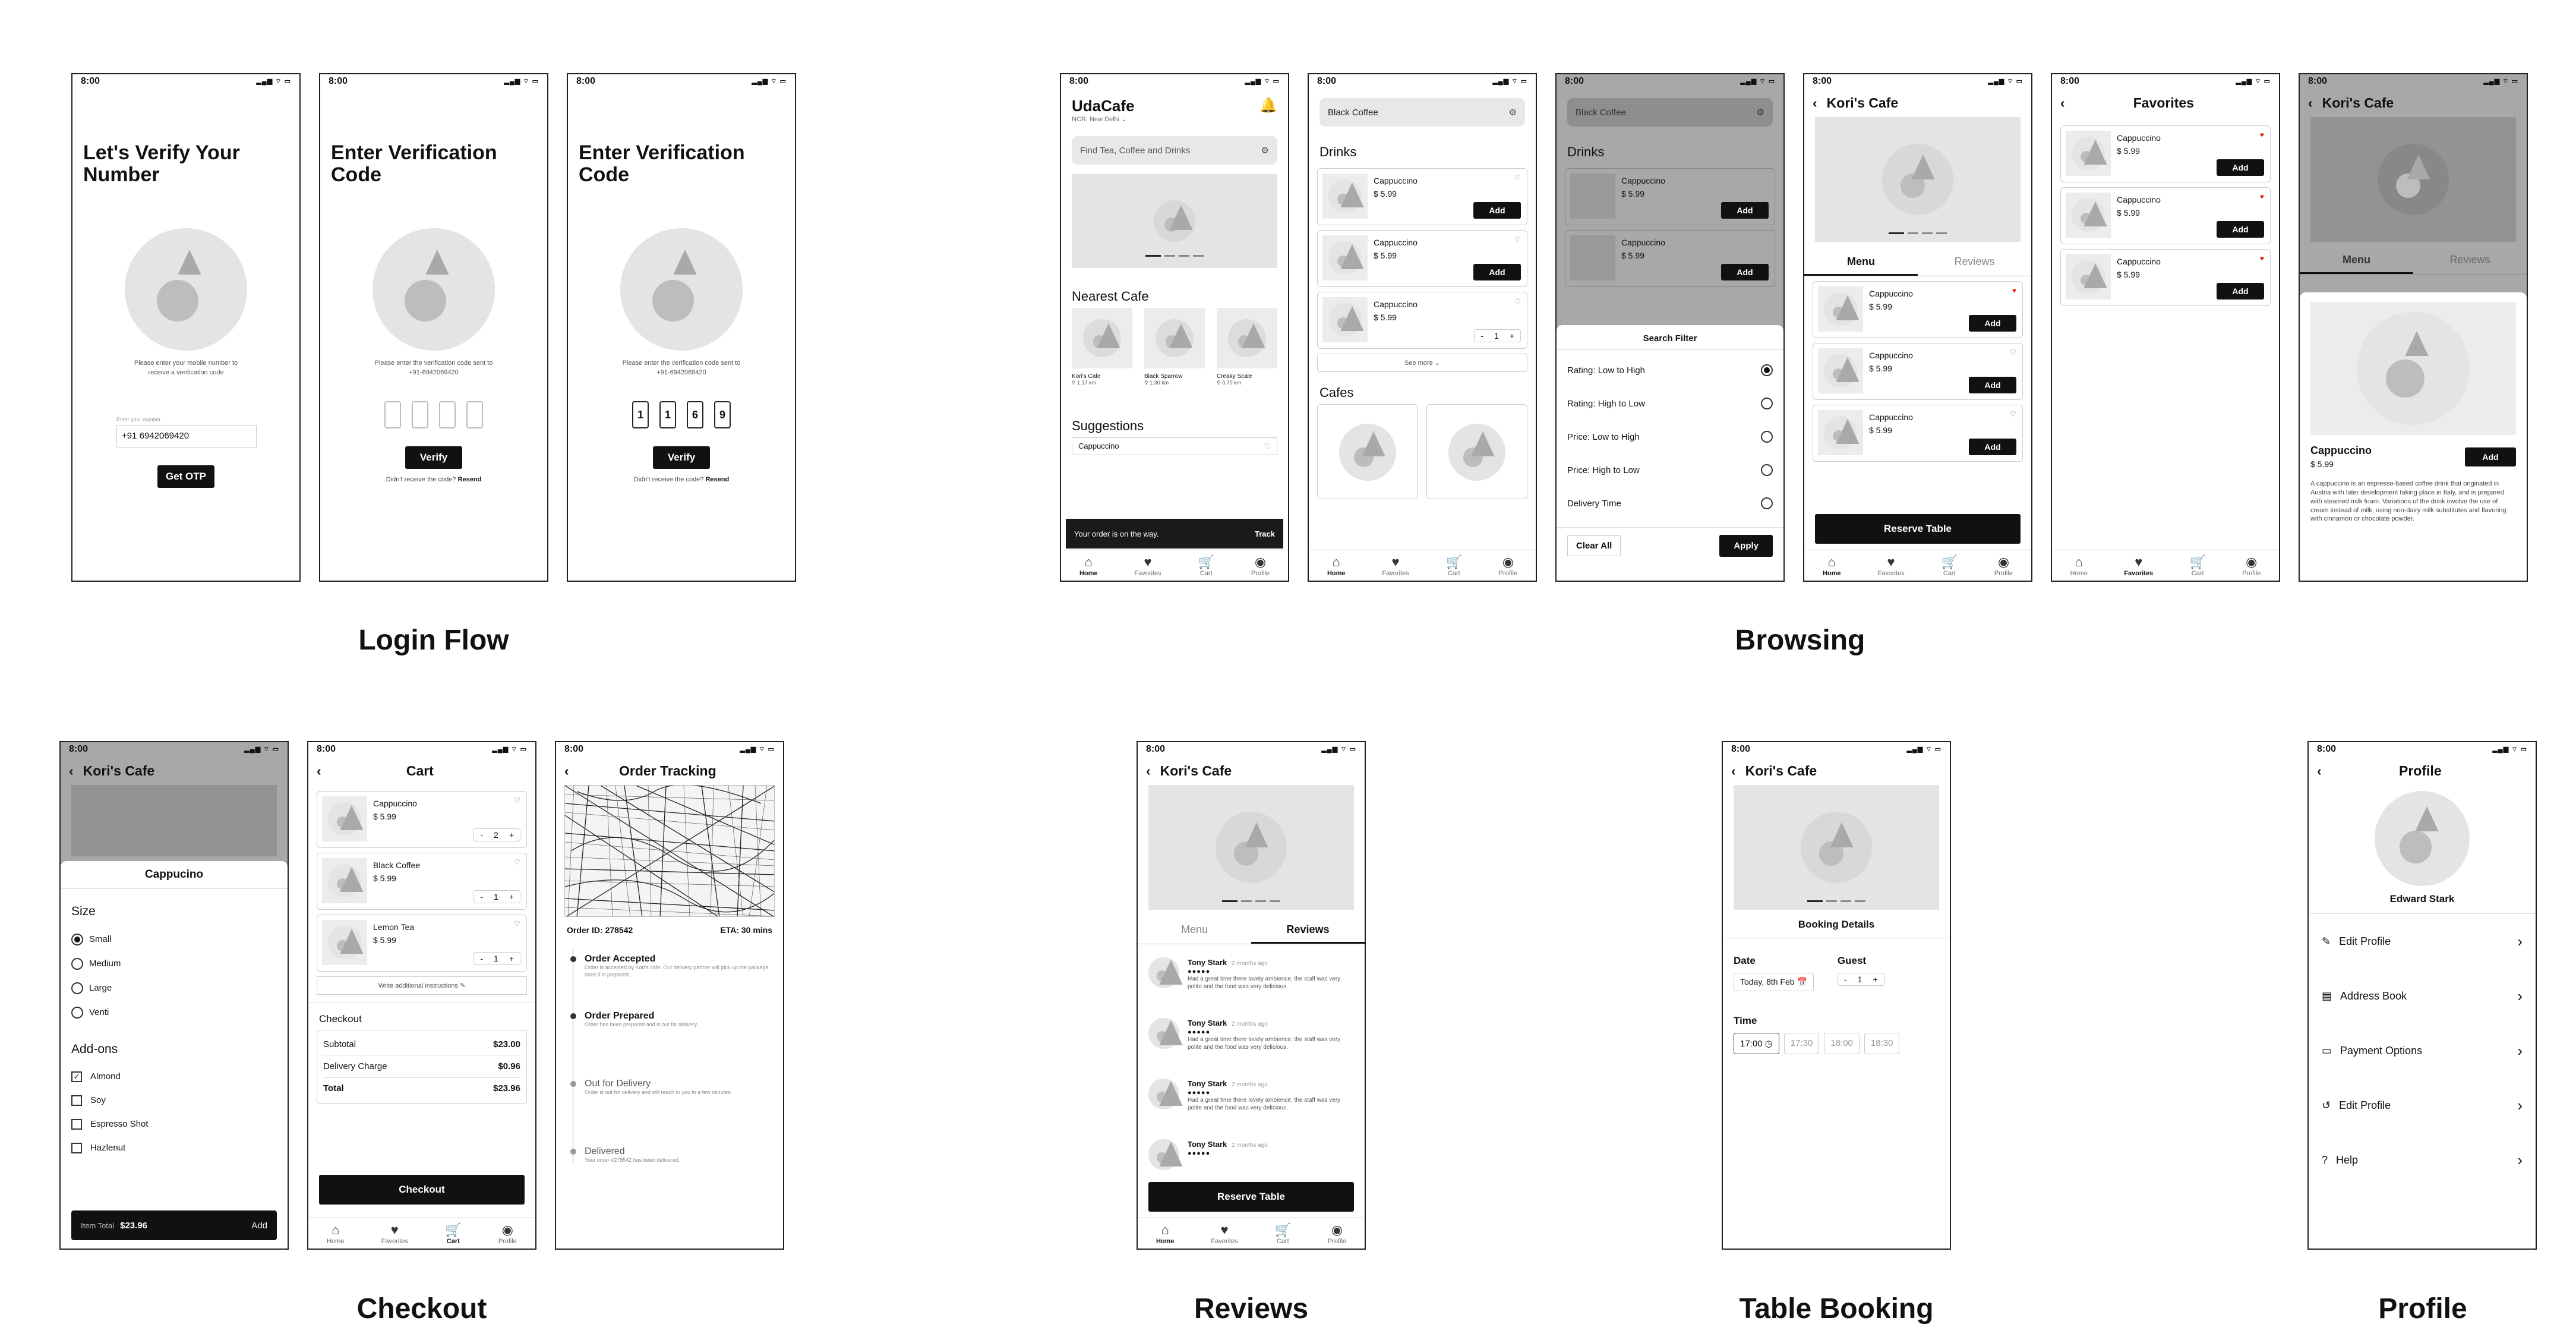 This screenshot has height=1343, width=2576. I want to click on menu-payment-options: ▭ Payment Options ›, so click(2422, 1050).